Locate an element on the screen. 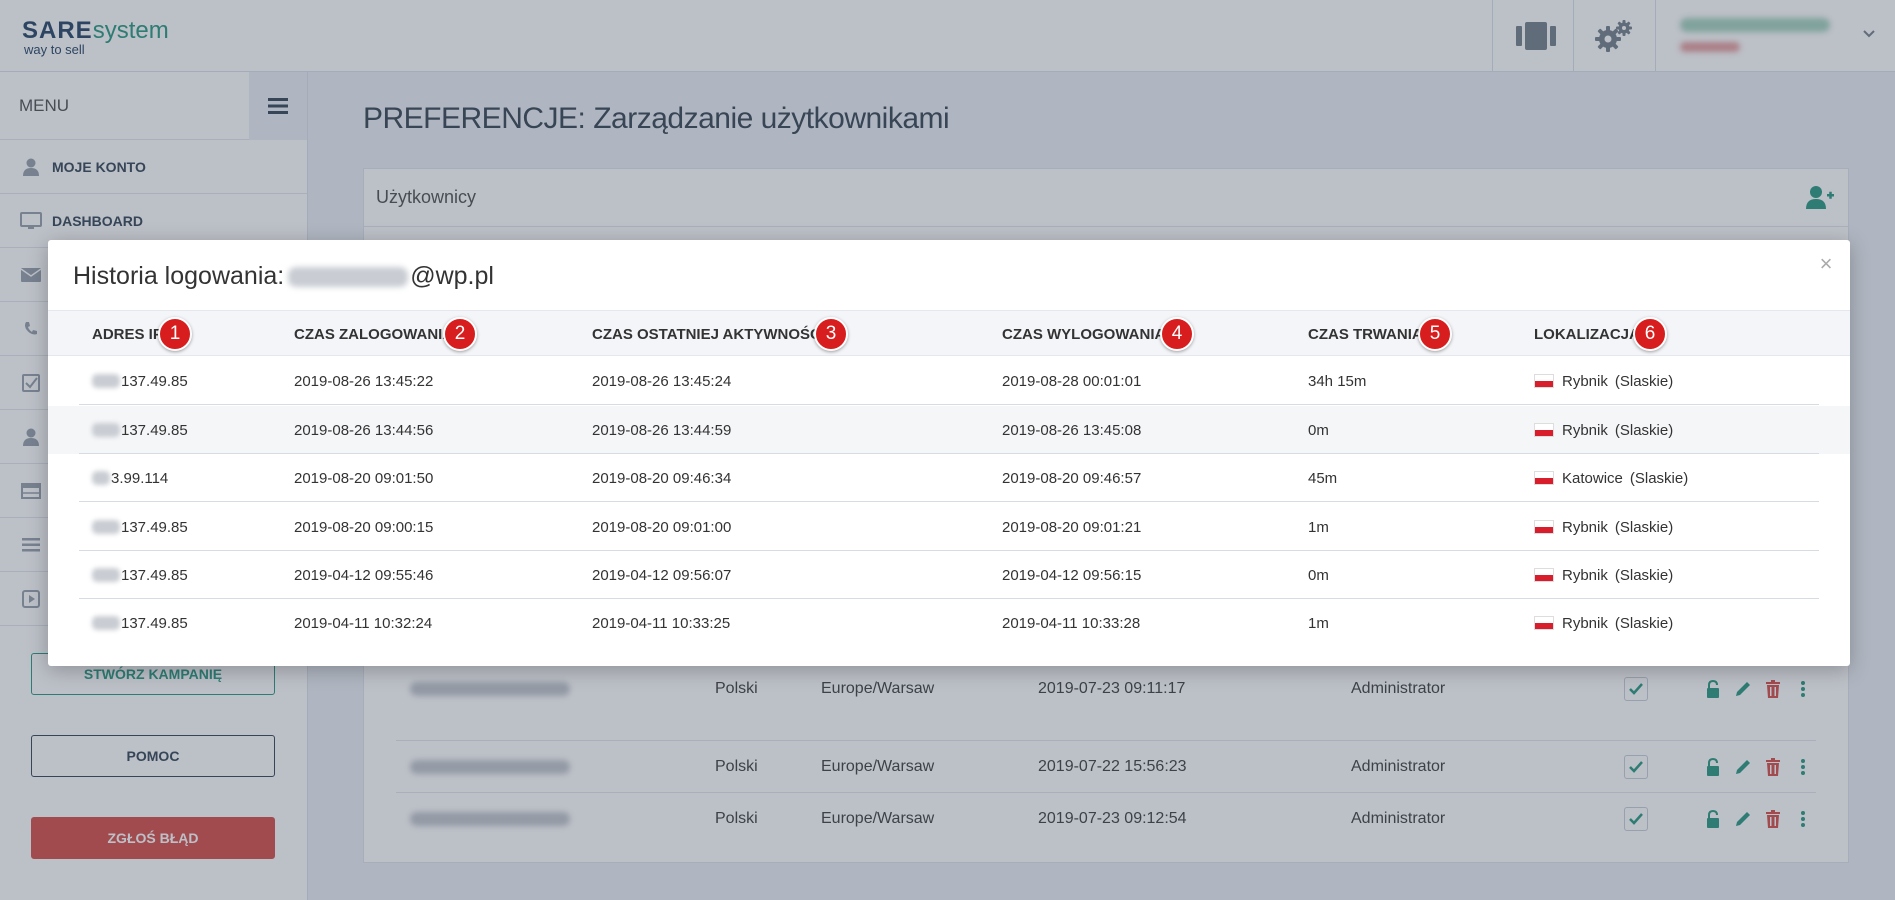  close-icon: × is located at coordinates (1826, 264).